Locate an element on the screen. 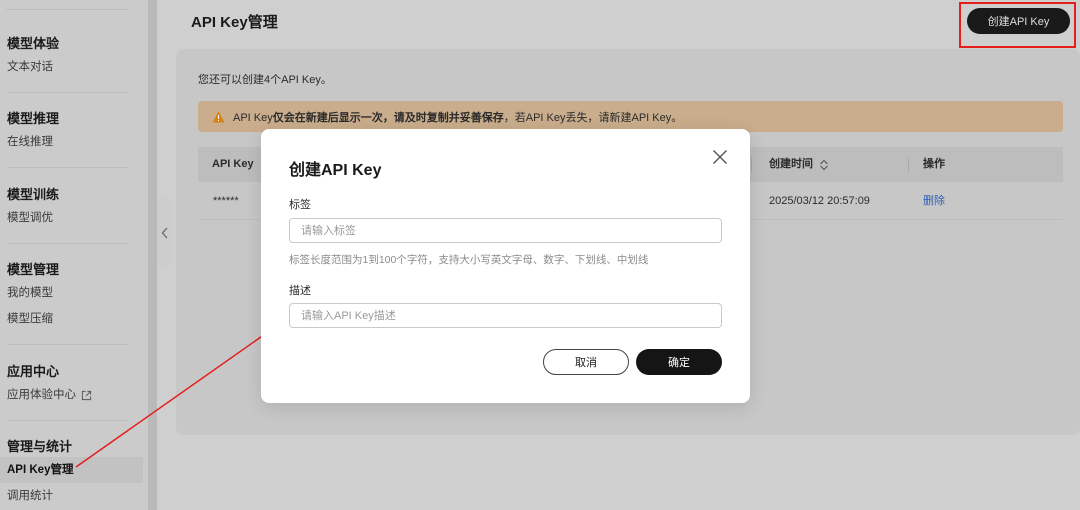 This screenshot has height=510, width=1080. column-header-api-key: API Key is located at coordinates (233, 164).